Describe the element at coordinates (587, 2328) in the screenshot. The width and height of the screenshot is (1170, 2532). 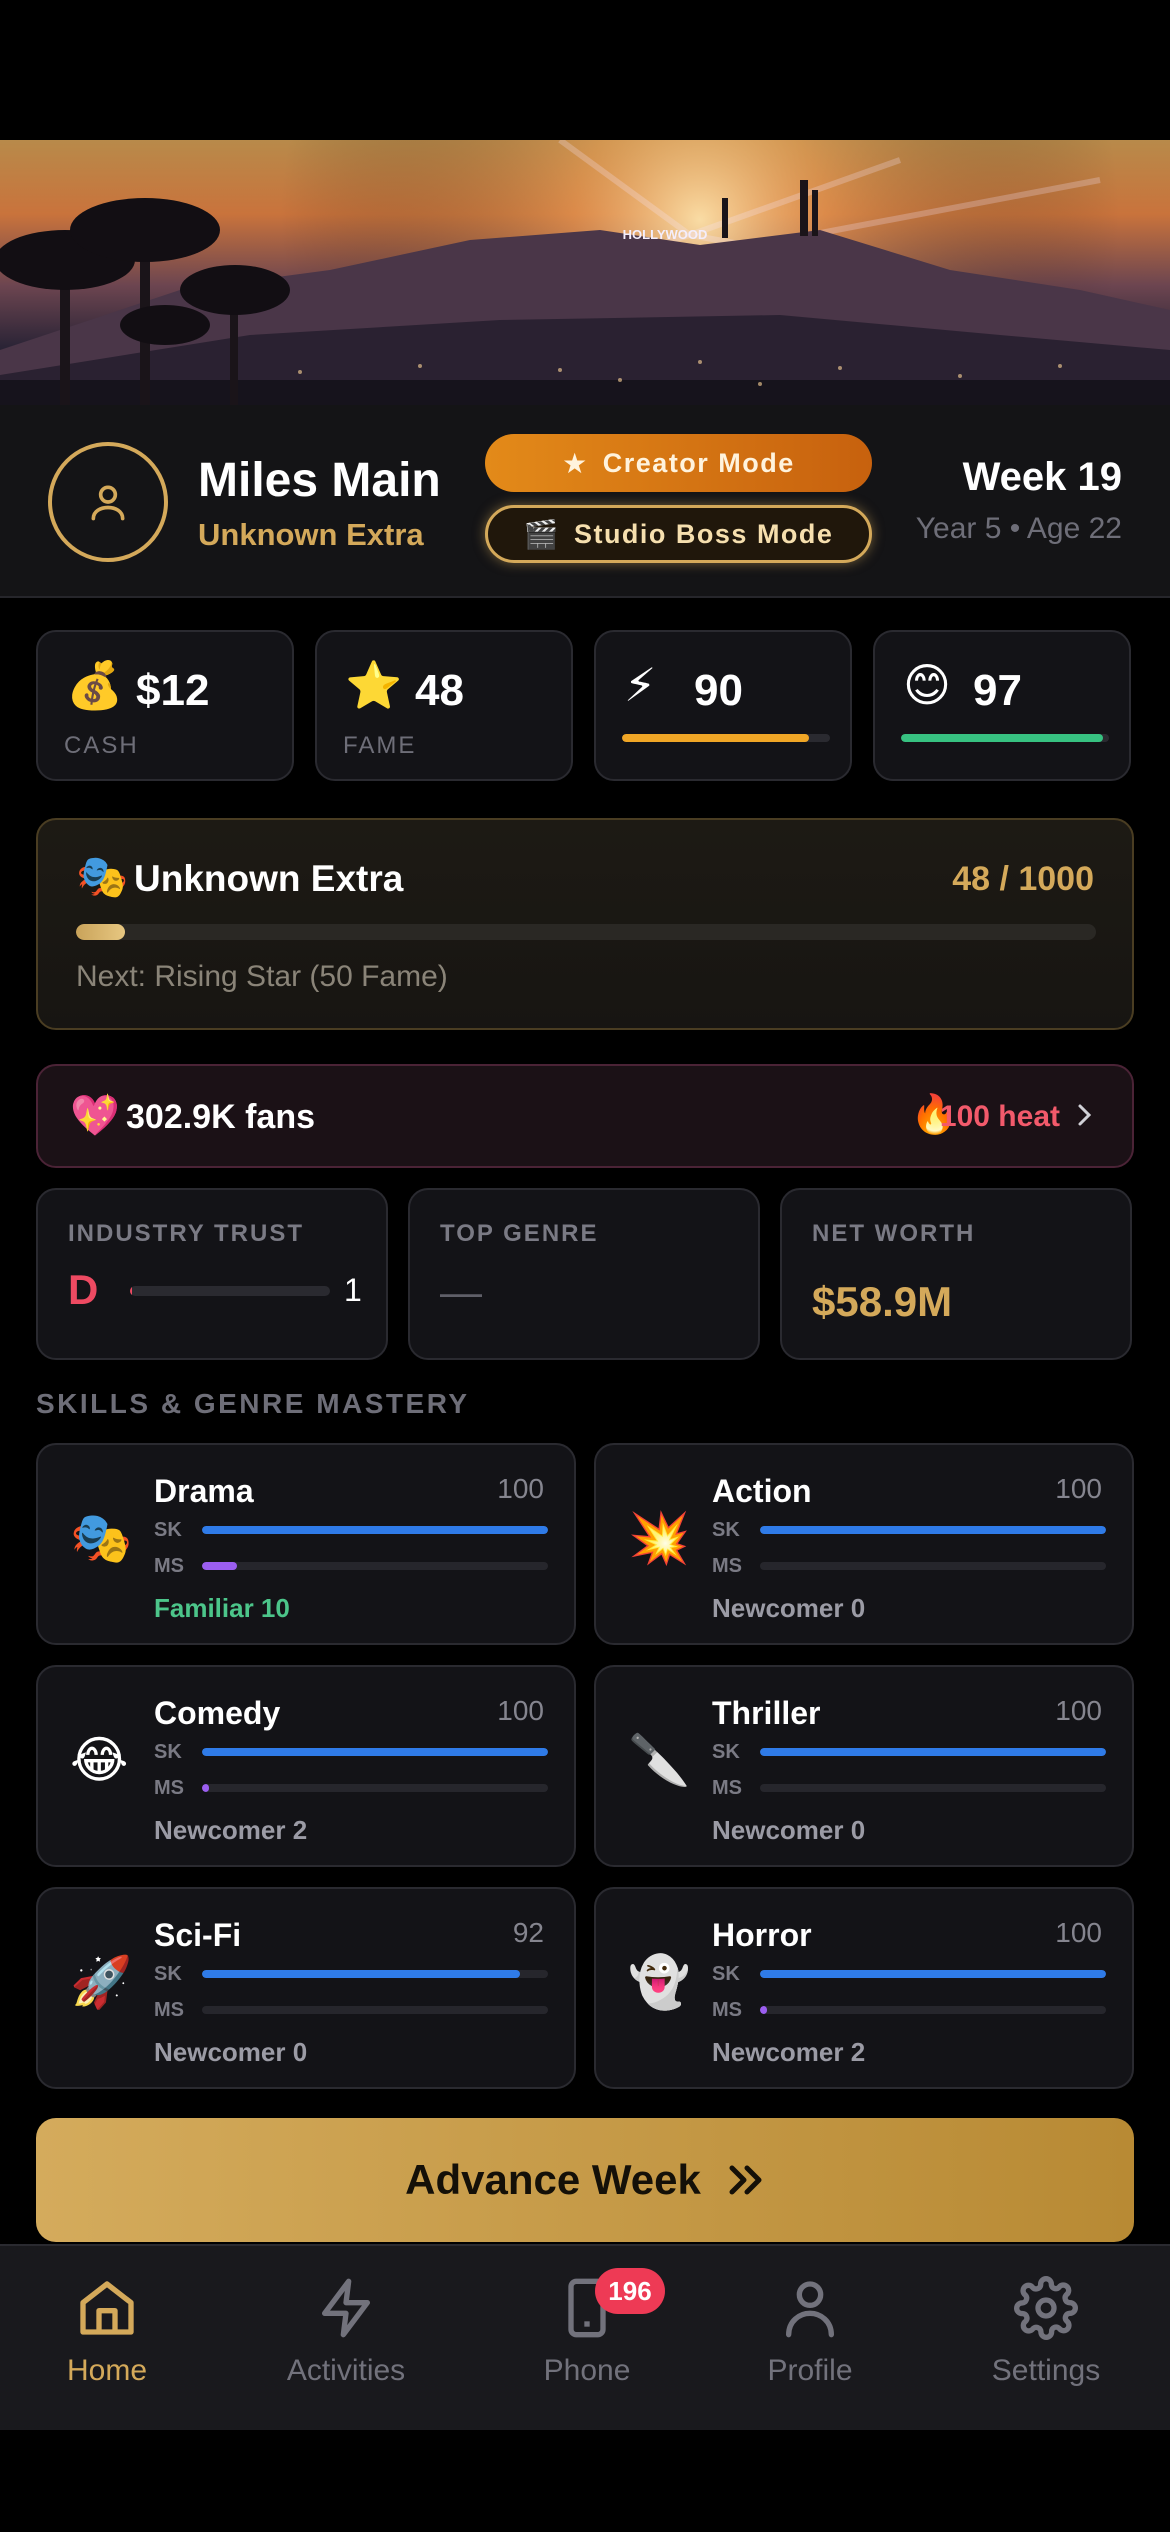
I see `nav-phone: 196 Phone` at that location.